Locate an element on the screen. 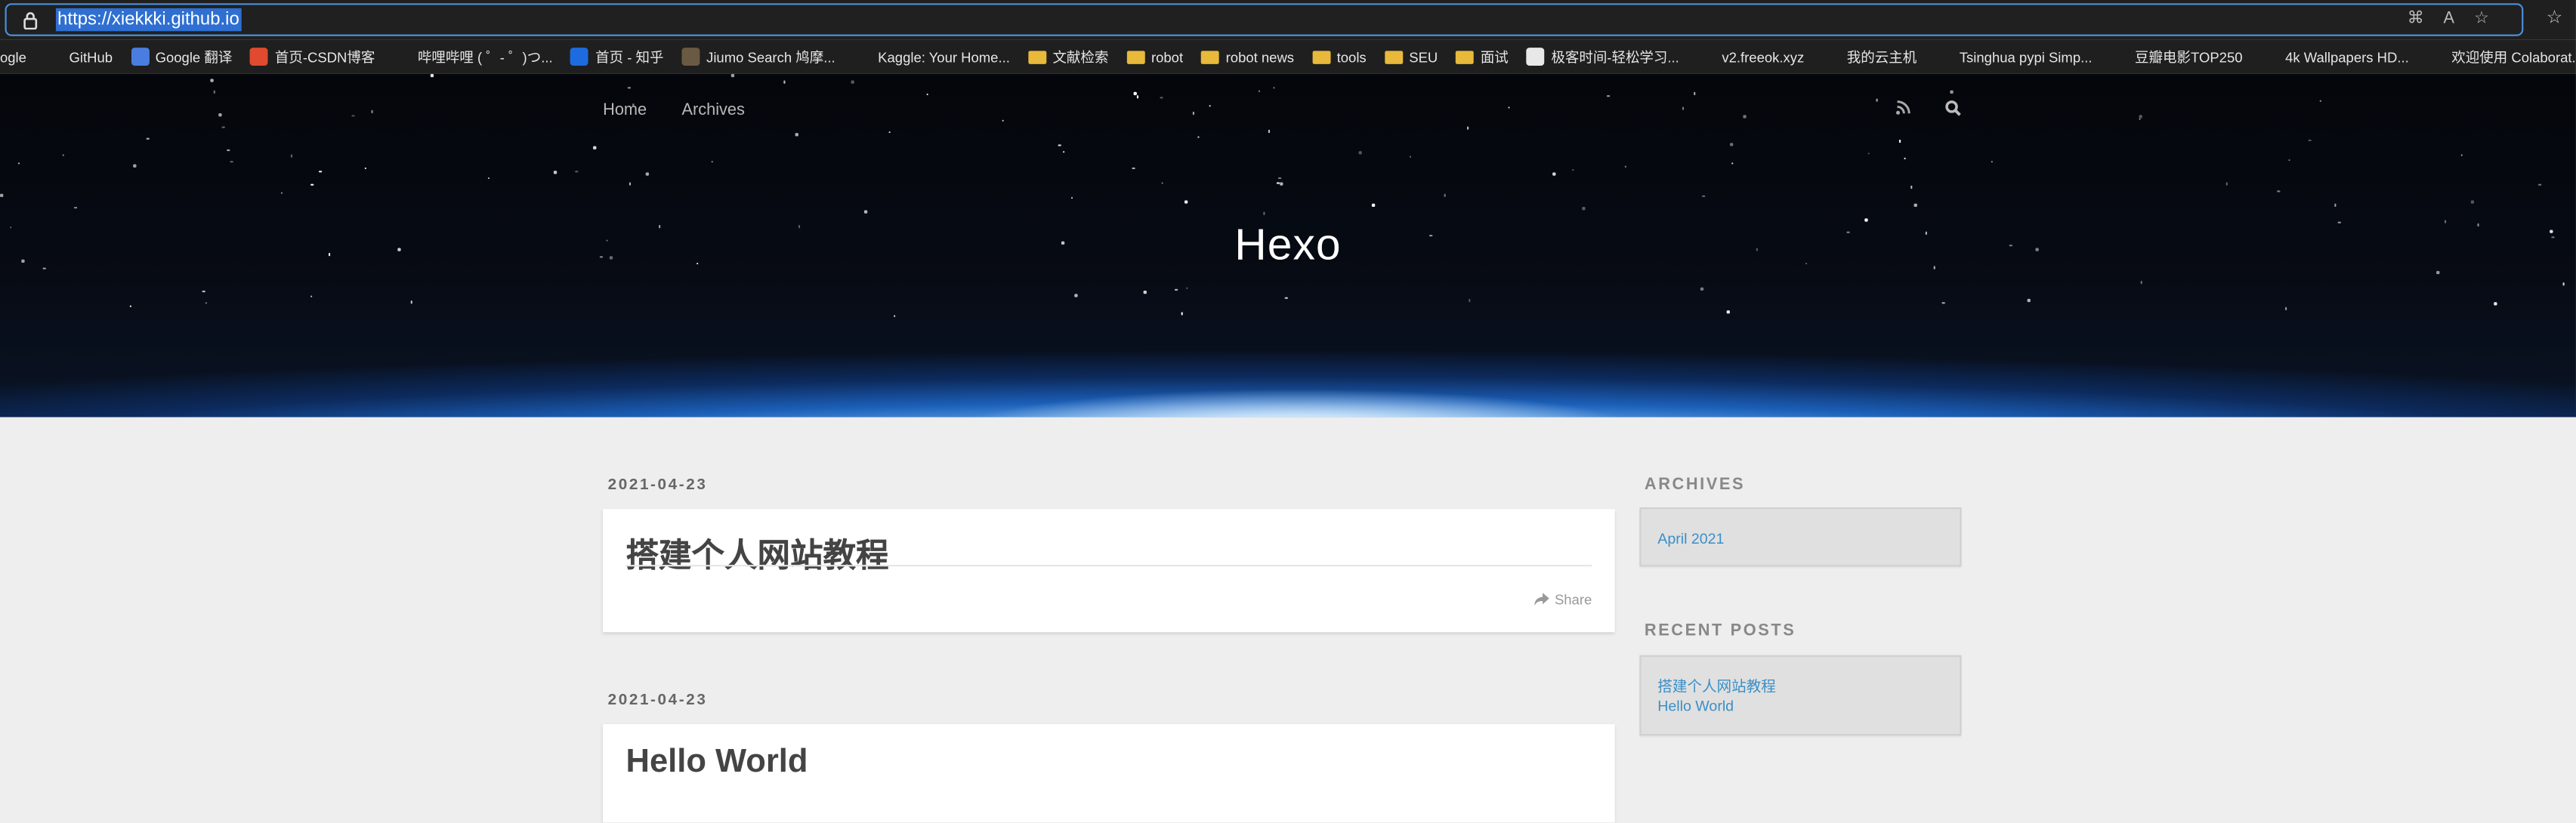  read-aloud-icon: A is located at coordinates (2449, 19).